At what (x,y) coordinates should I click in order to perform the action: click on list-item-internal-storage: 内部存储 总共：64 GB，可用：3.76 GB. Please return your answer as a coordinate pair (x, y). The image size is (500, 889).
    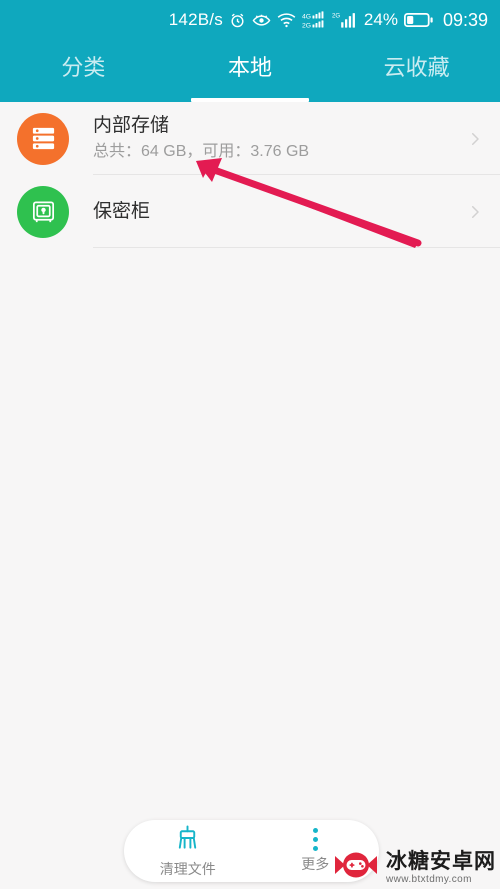
    Looking at the image, I should click on (250, 138).